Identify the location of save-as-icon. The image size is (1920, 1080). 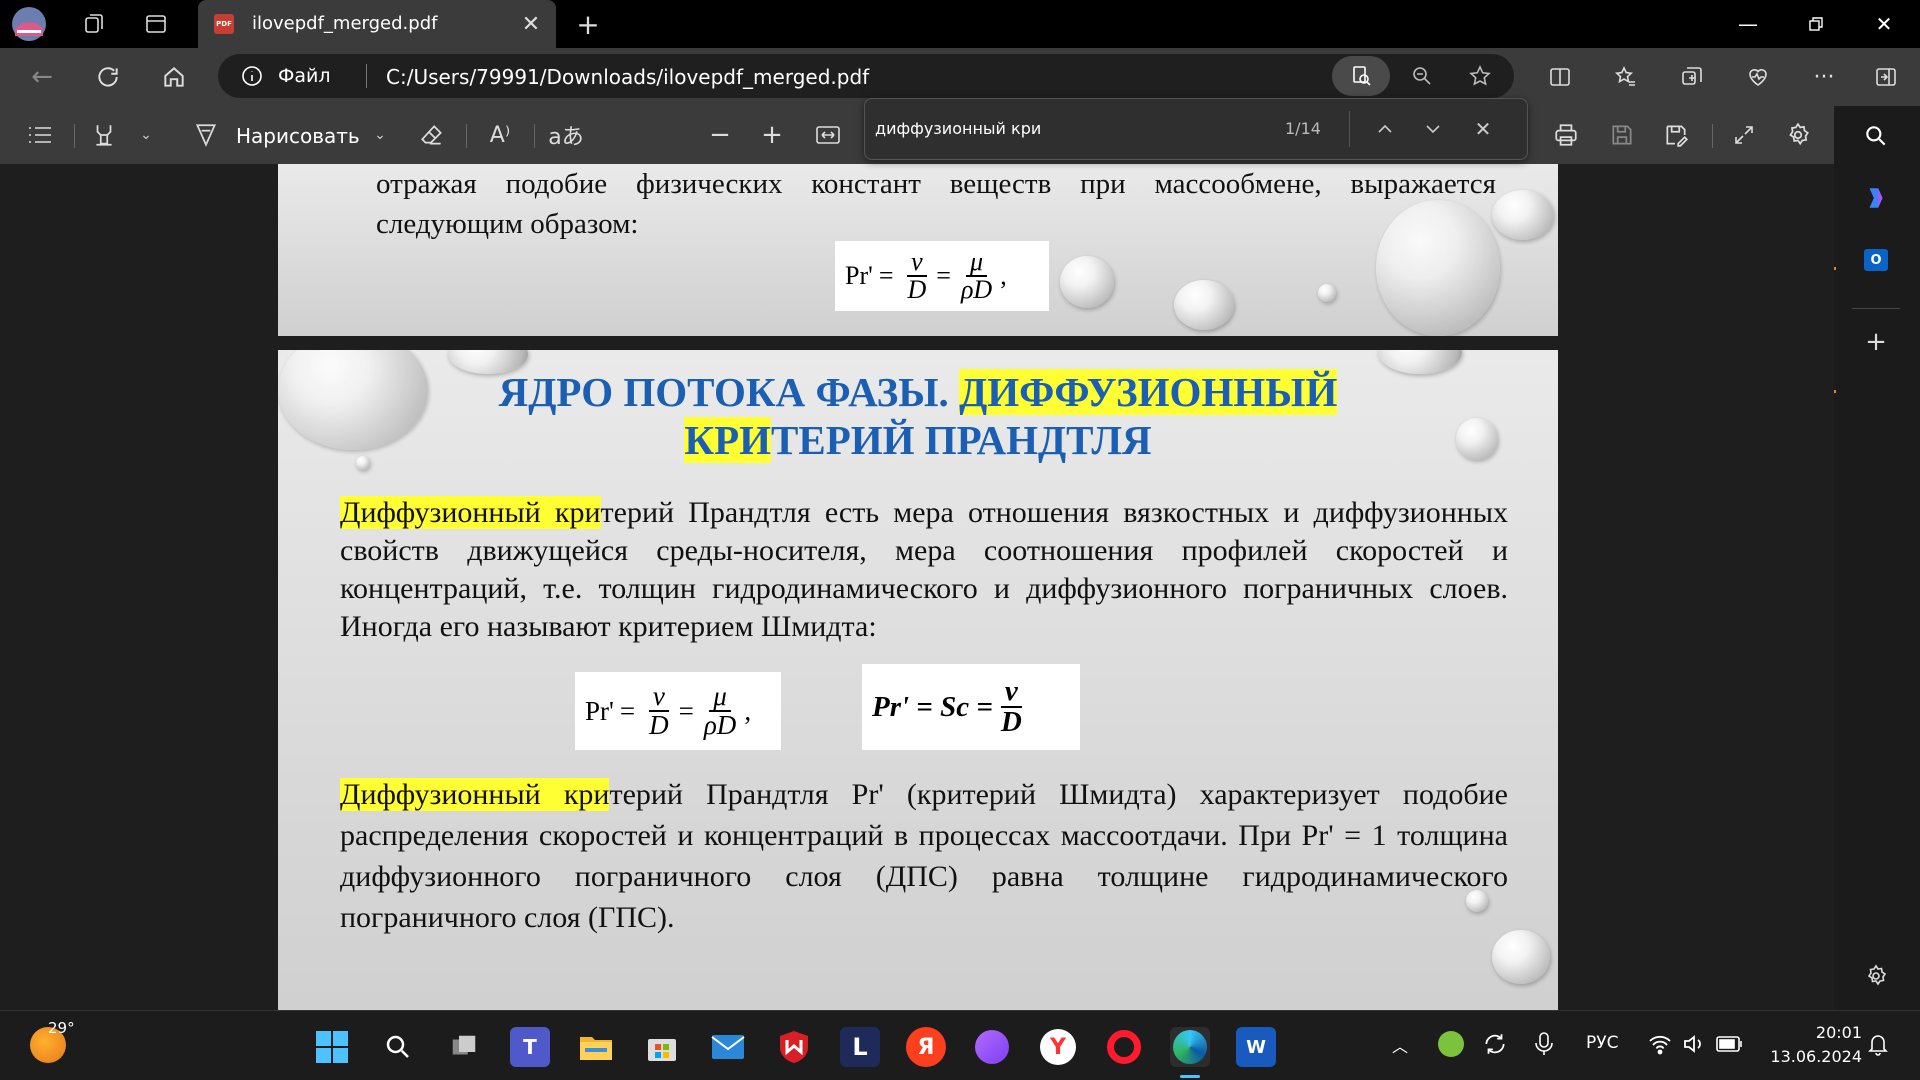
(1676, 135).